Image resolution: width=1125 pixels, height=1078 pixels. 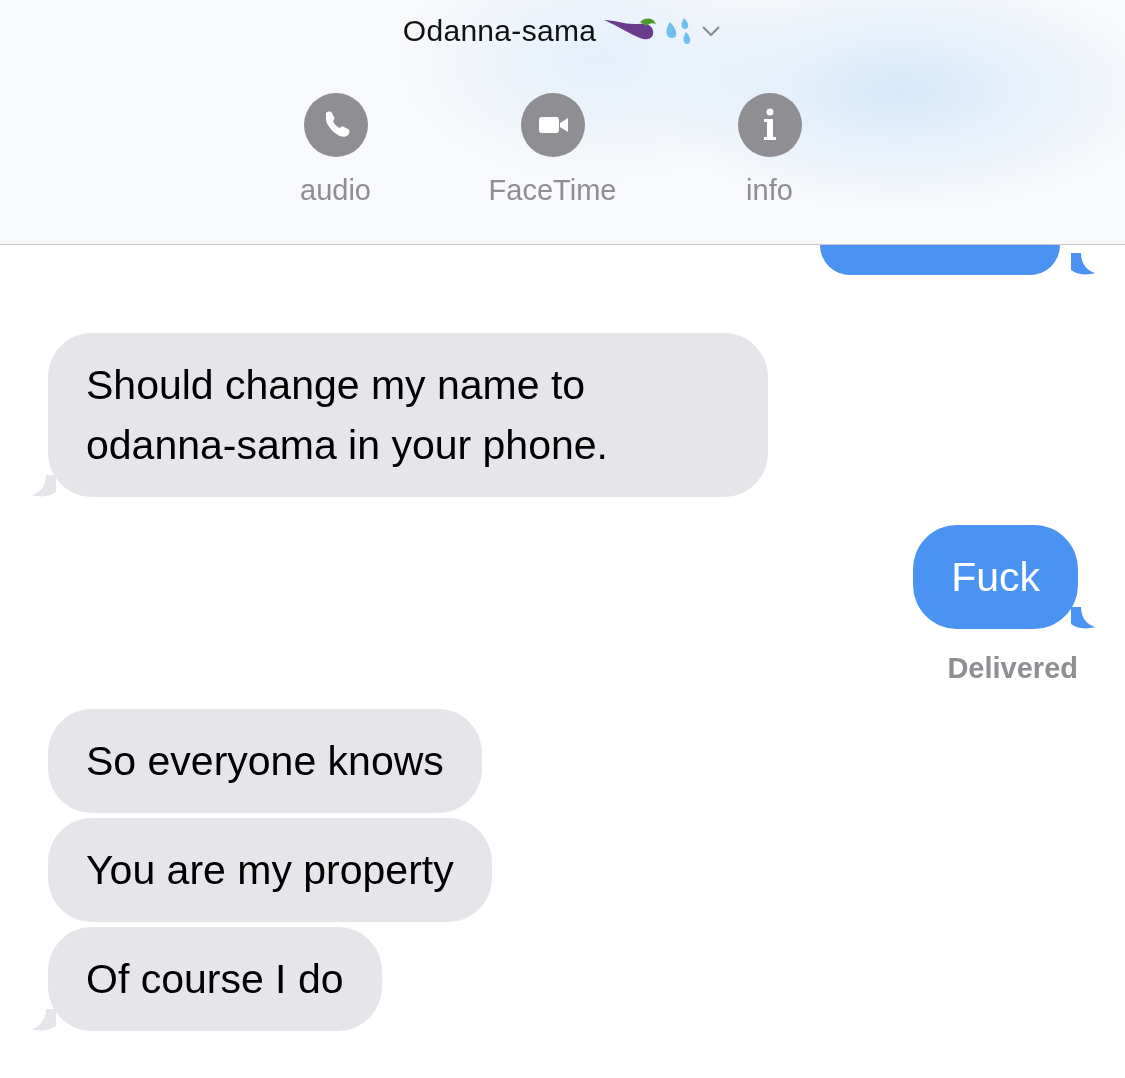 I want to click on contact-name: Odanna-sama, so click(x=499, y=30).